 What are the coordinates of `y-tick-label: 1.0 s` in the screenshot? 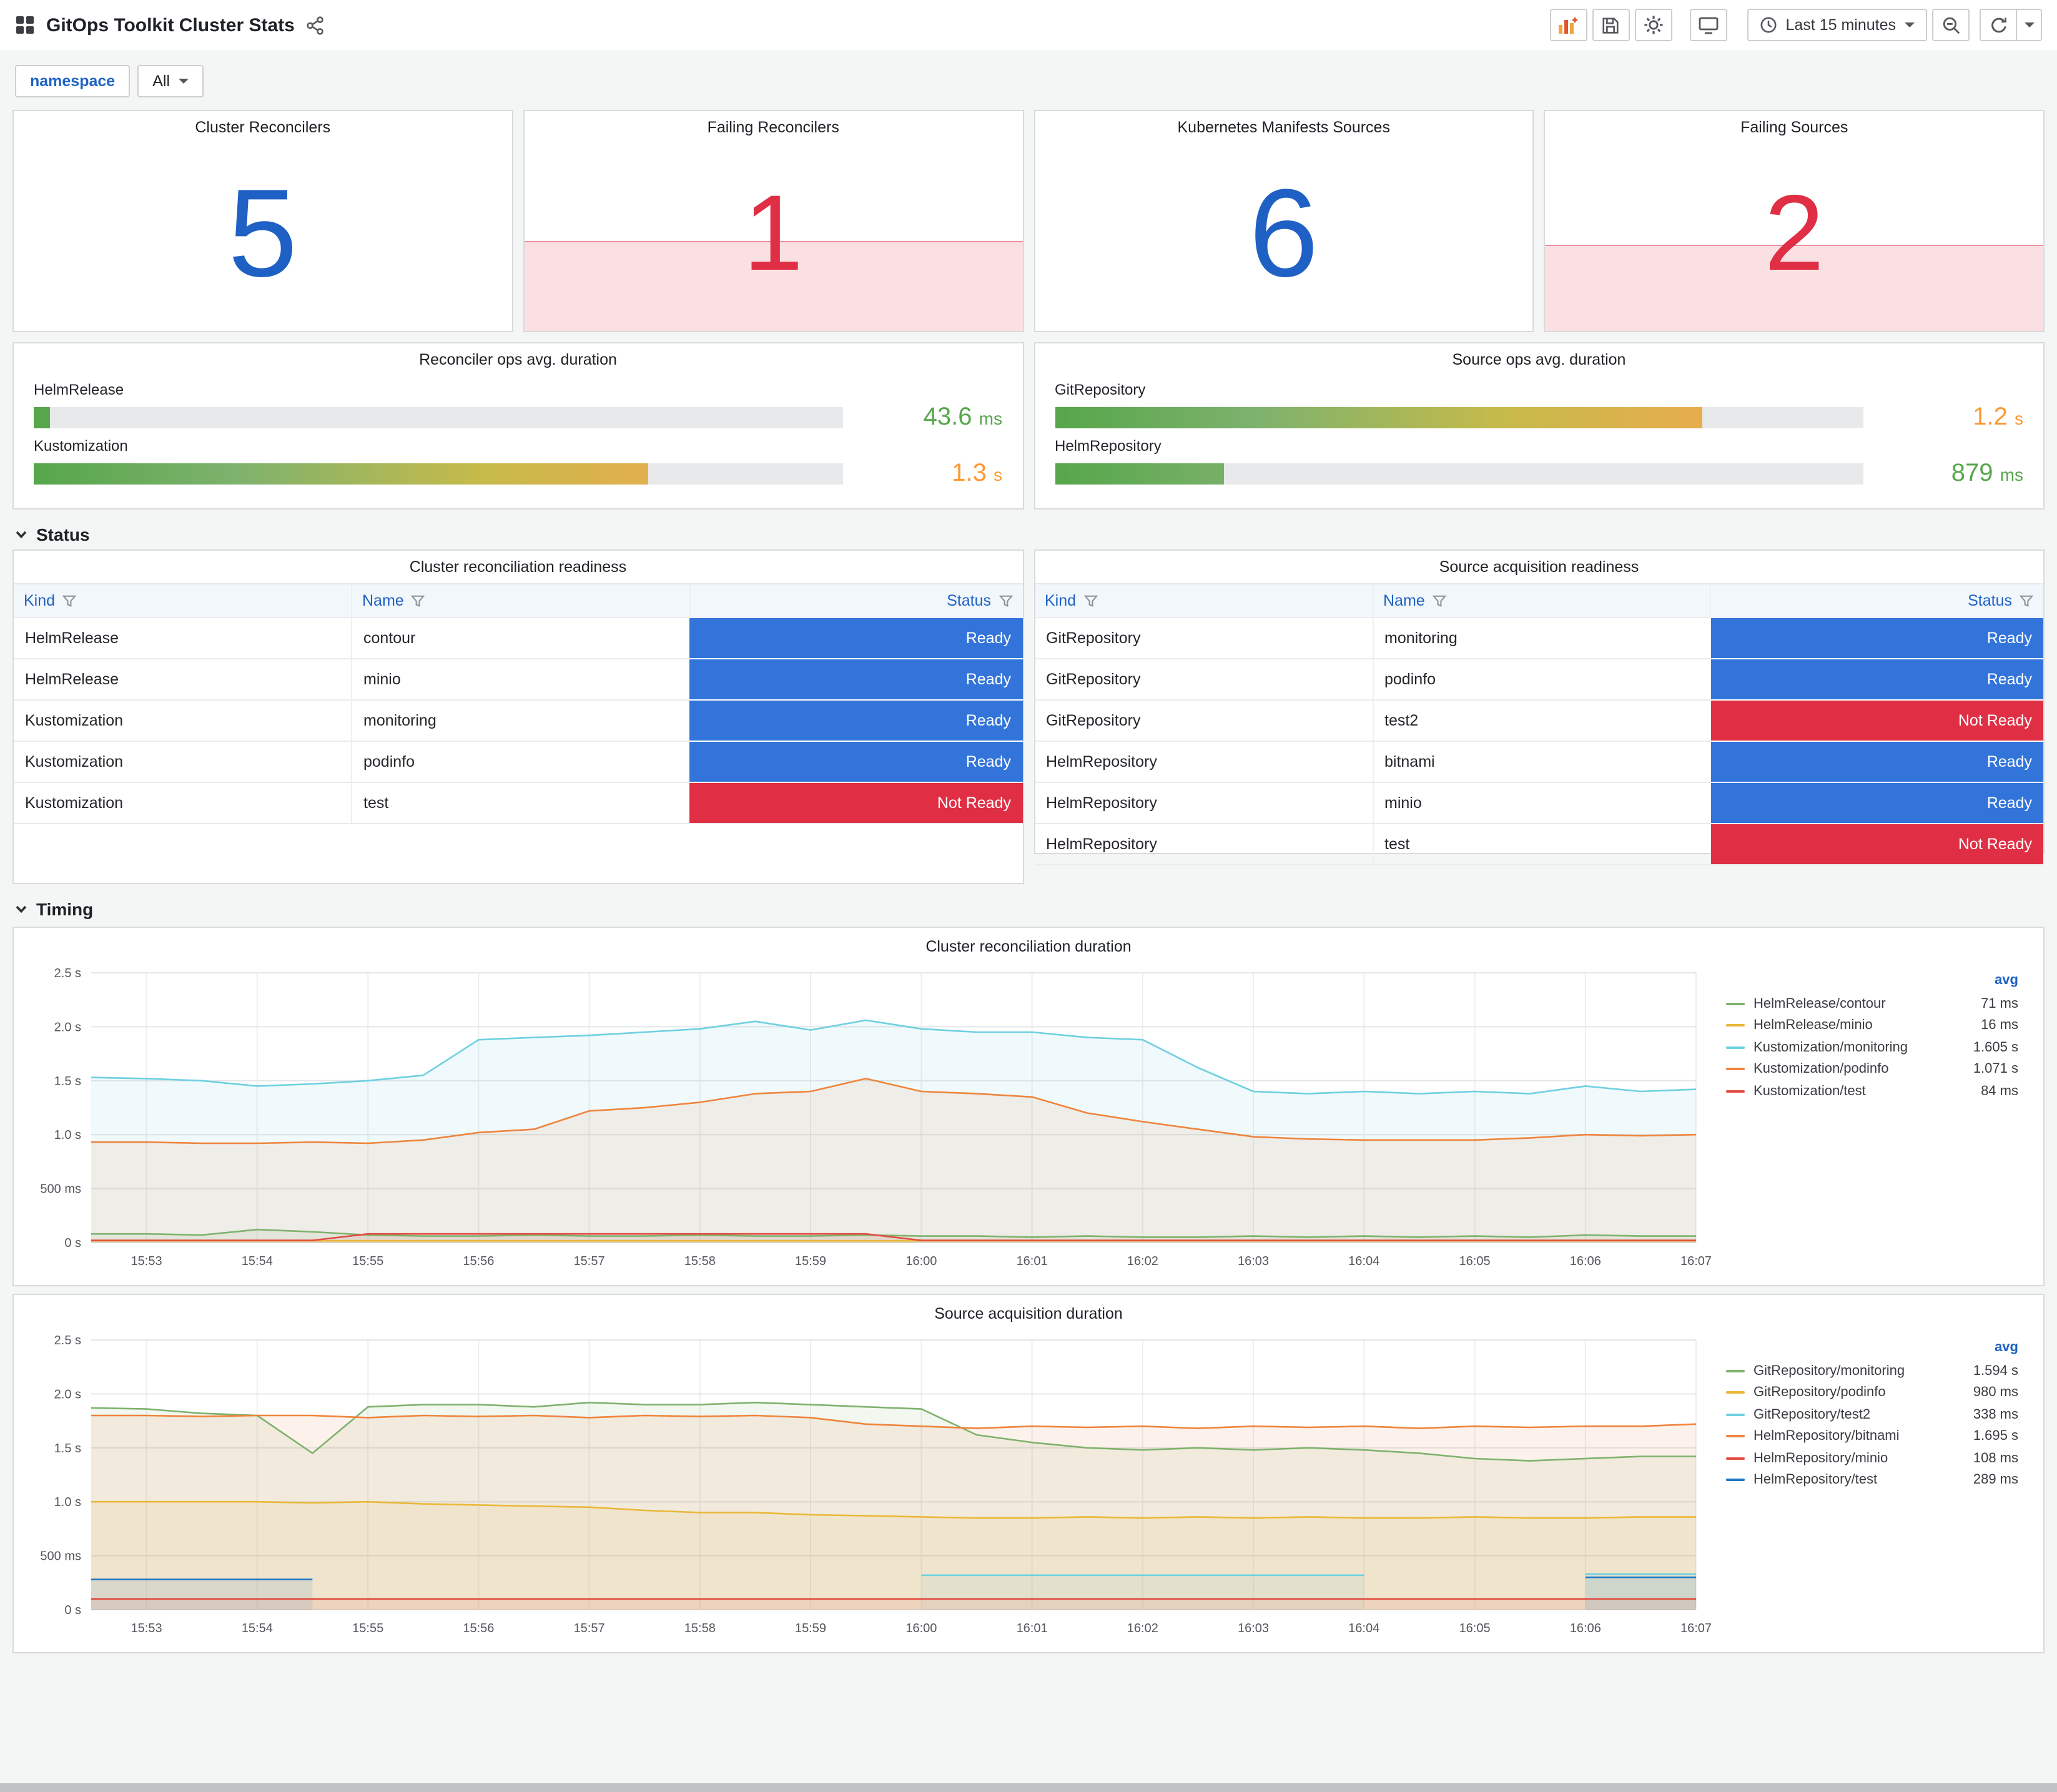 It's located at (67, 1135).